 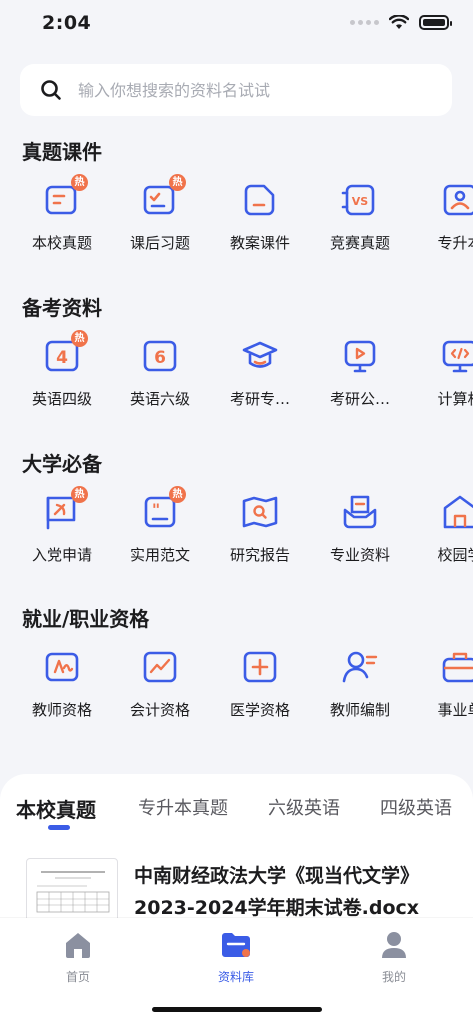 I want to click on svg-text: 4, so click(x=62, y=358).